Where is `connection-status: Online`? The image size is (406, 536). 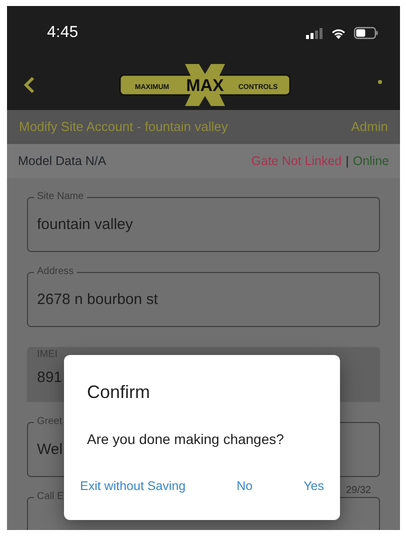
connection-status: Online is located at coordinates (370, 161).